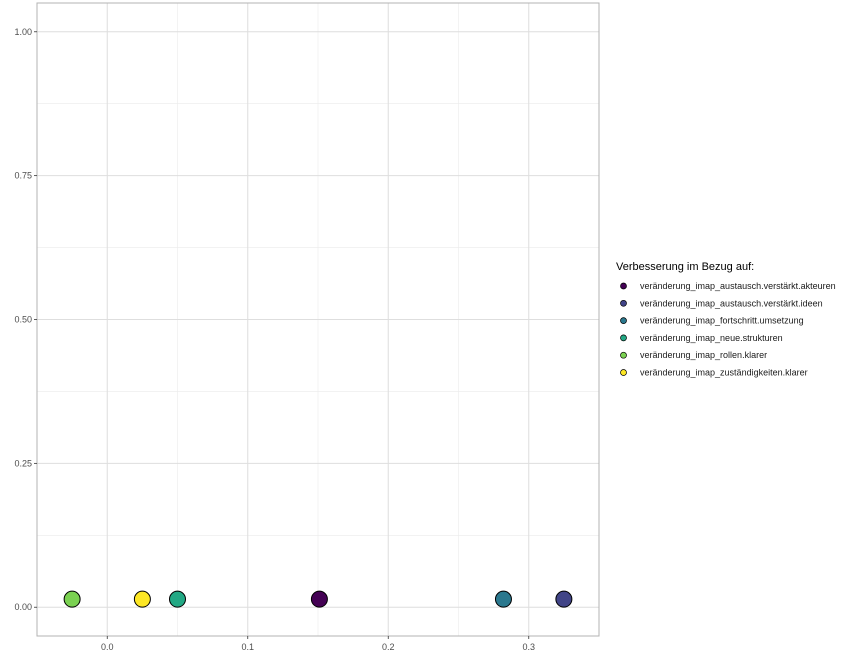 The height and width of the screenshot is (668, 852). Describe the element at coordinates (107, 647) in the screenshot. I see `x-tick-label: 0.0` at that location.